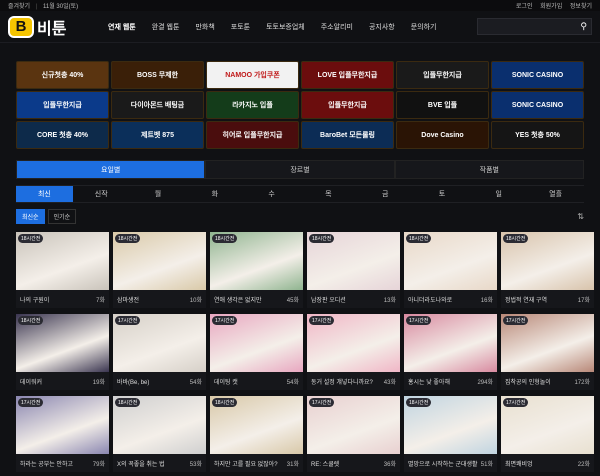 The width and height of the screenshot is (600, 476). What do you see at coordinates (442, 194) in the screenshot?
I see `day-tab-sat: 토` at bounding box center [442, 194].